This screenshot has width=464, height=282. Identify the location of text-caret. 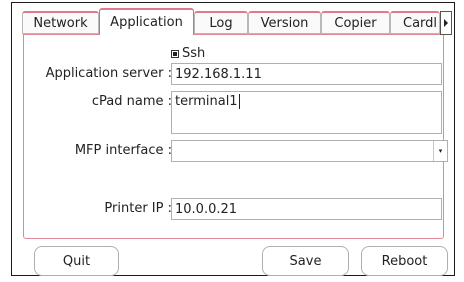
(239, 101).